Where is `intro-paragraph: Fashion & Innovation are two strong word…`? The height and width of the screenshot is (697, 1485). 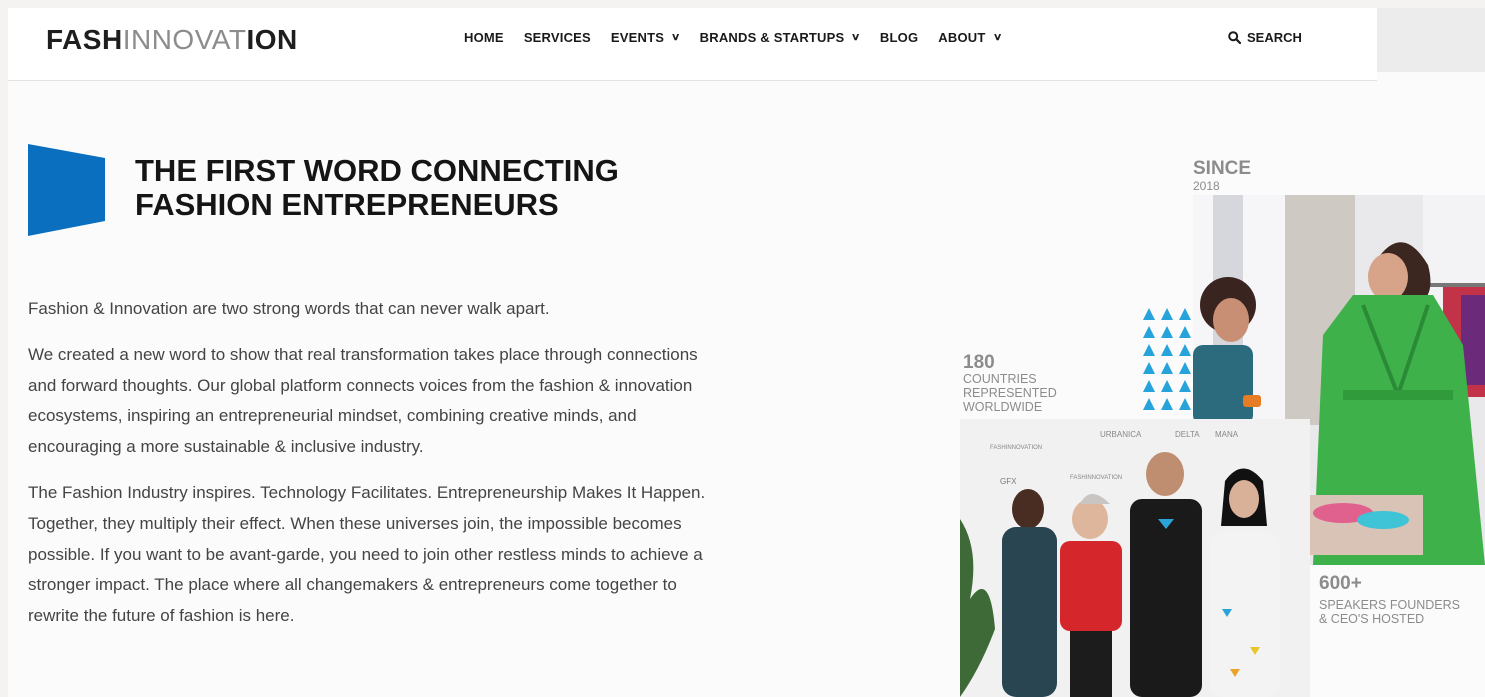
intro-paragraph: Fashion & Innovation are two strong word… is located at coordinates (289, 308).